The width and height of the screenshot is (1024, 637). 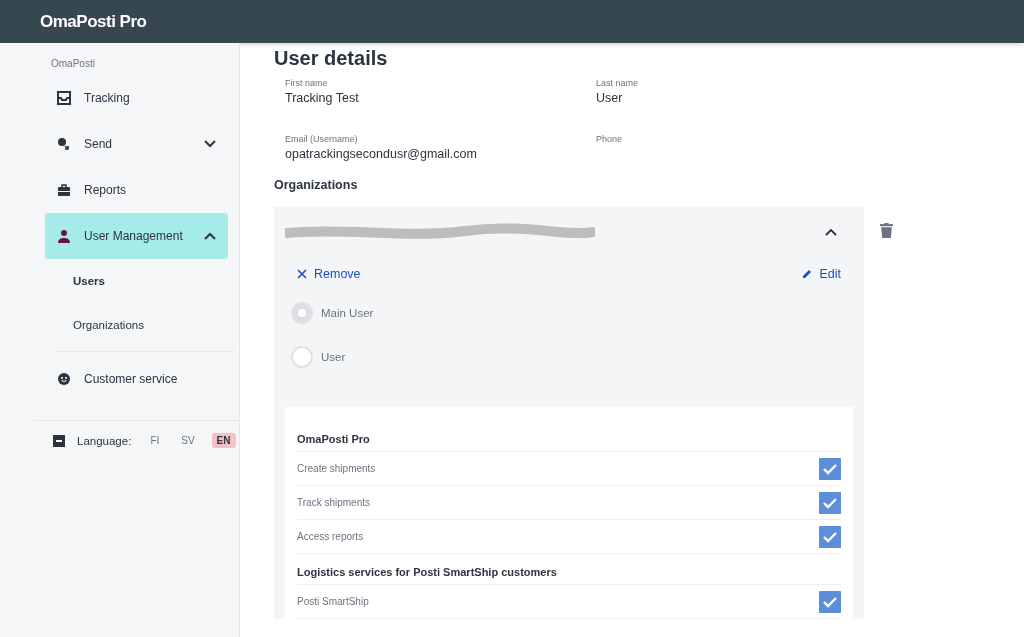 I want to click on app-logo: OmaPosti Pro, so click(x=93, y=21).